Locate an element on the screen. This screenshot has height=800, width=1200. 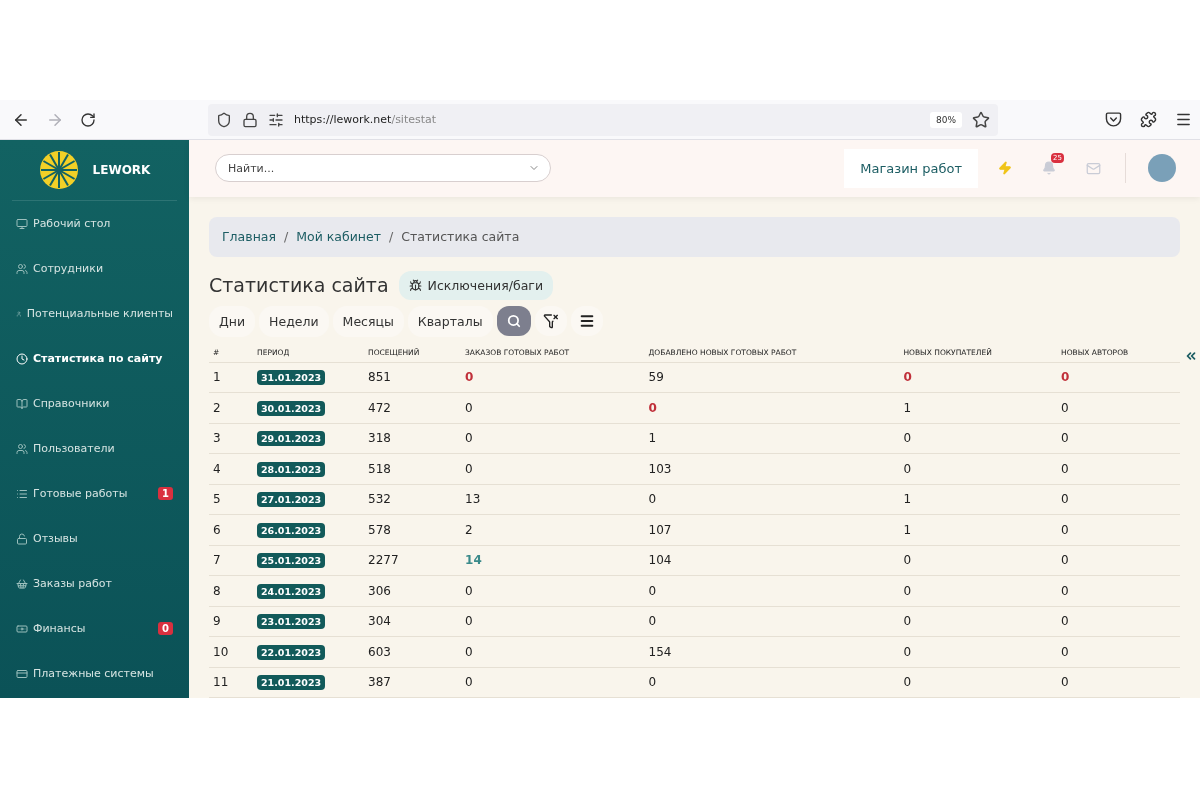
row-number: 4 is located at coordinates (231, 468).